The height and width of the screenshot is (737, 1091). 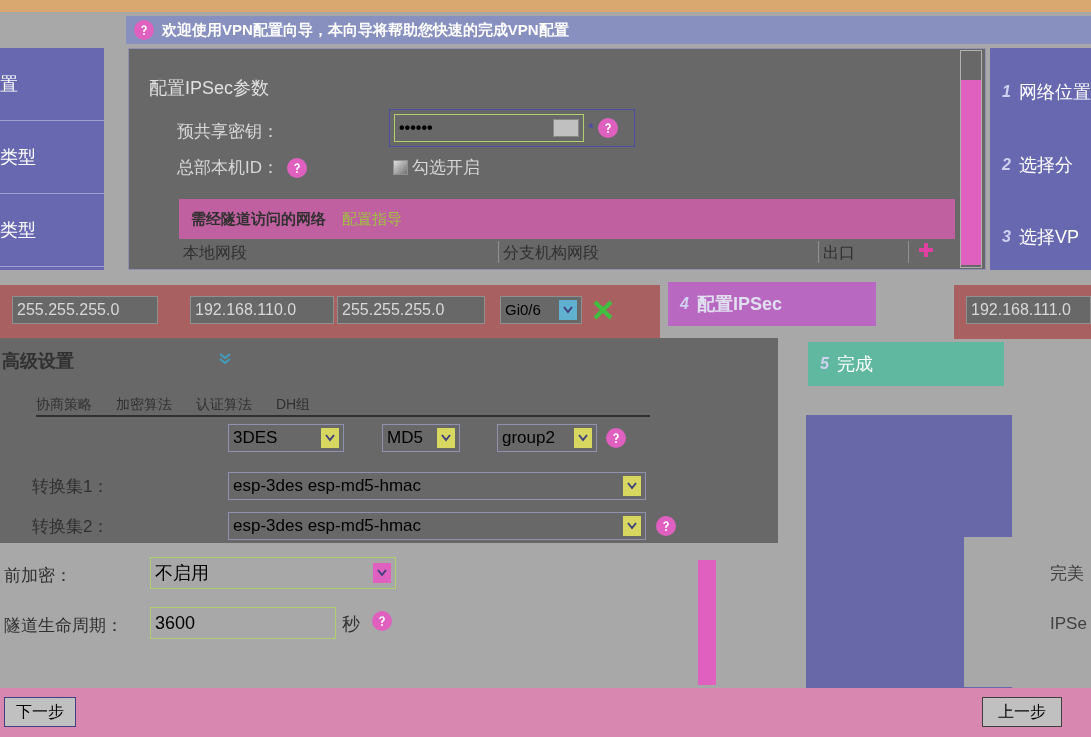 What do you see at coordinates (824, 364) in the screenshot?
I see `step-number: 5` at bounding box center [824, 364].